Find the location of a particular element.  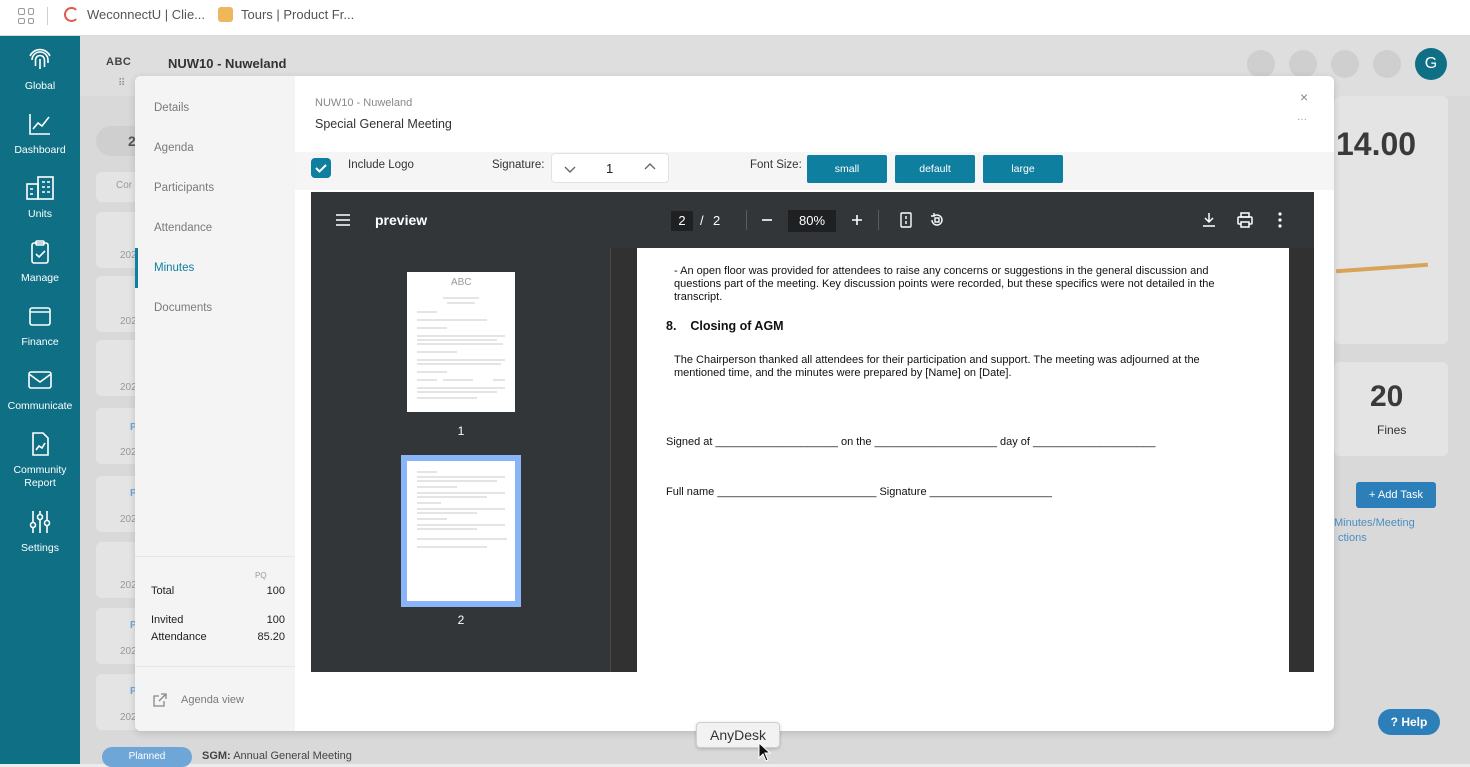

breadcrumb: NUW10 - Nuweland is located at coordinates (364, 103).